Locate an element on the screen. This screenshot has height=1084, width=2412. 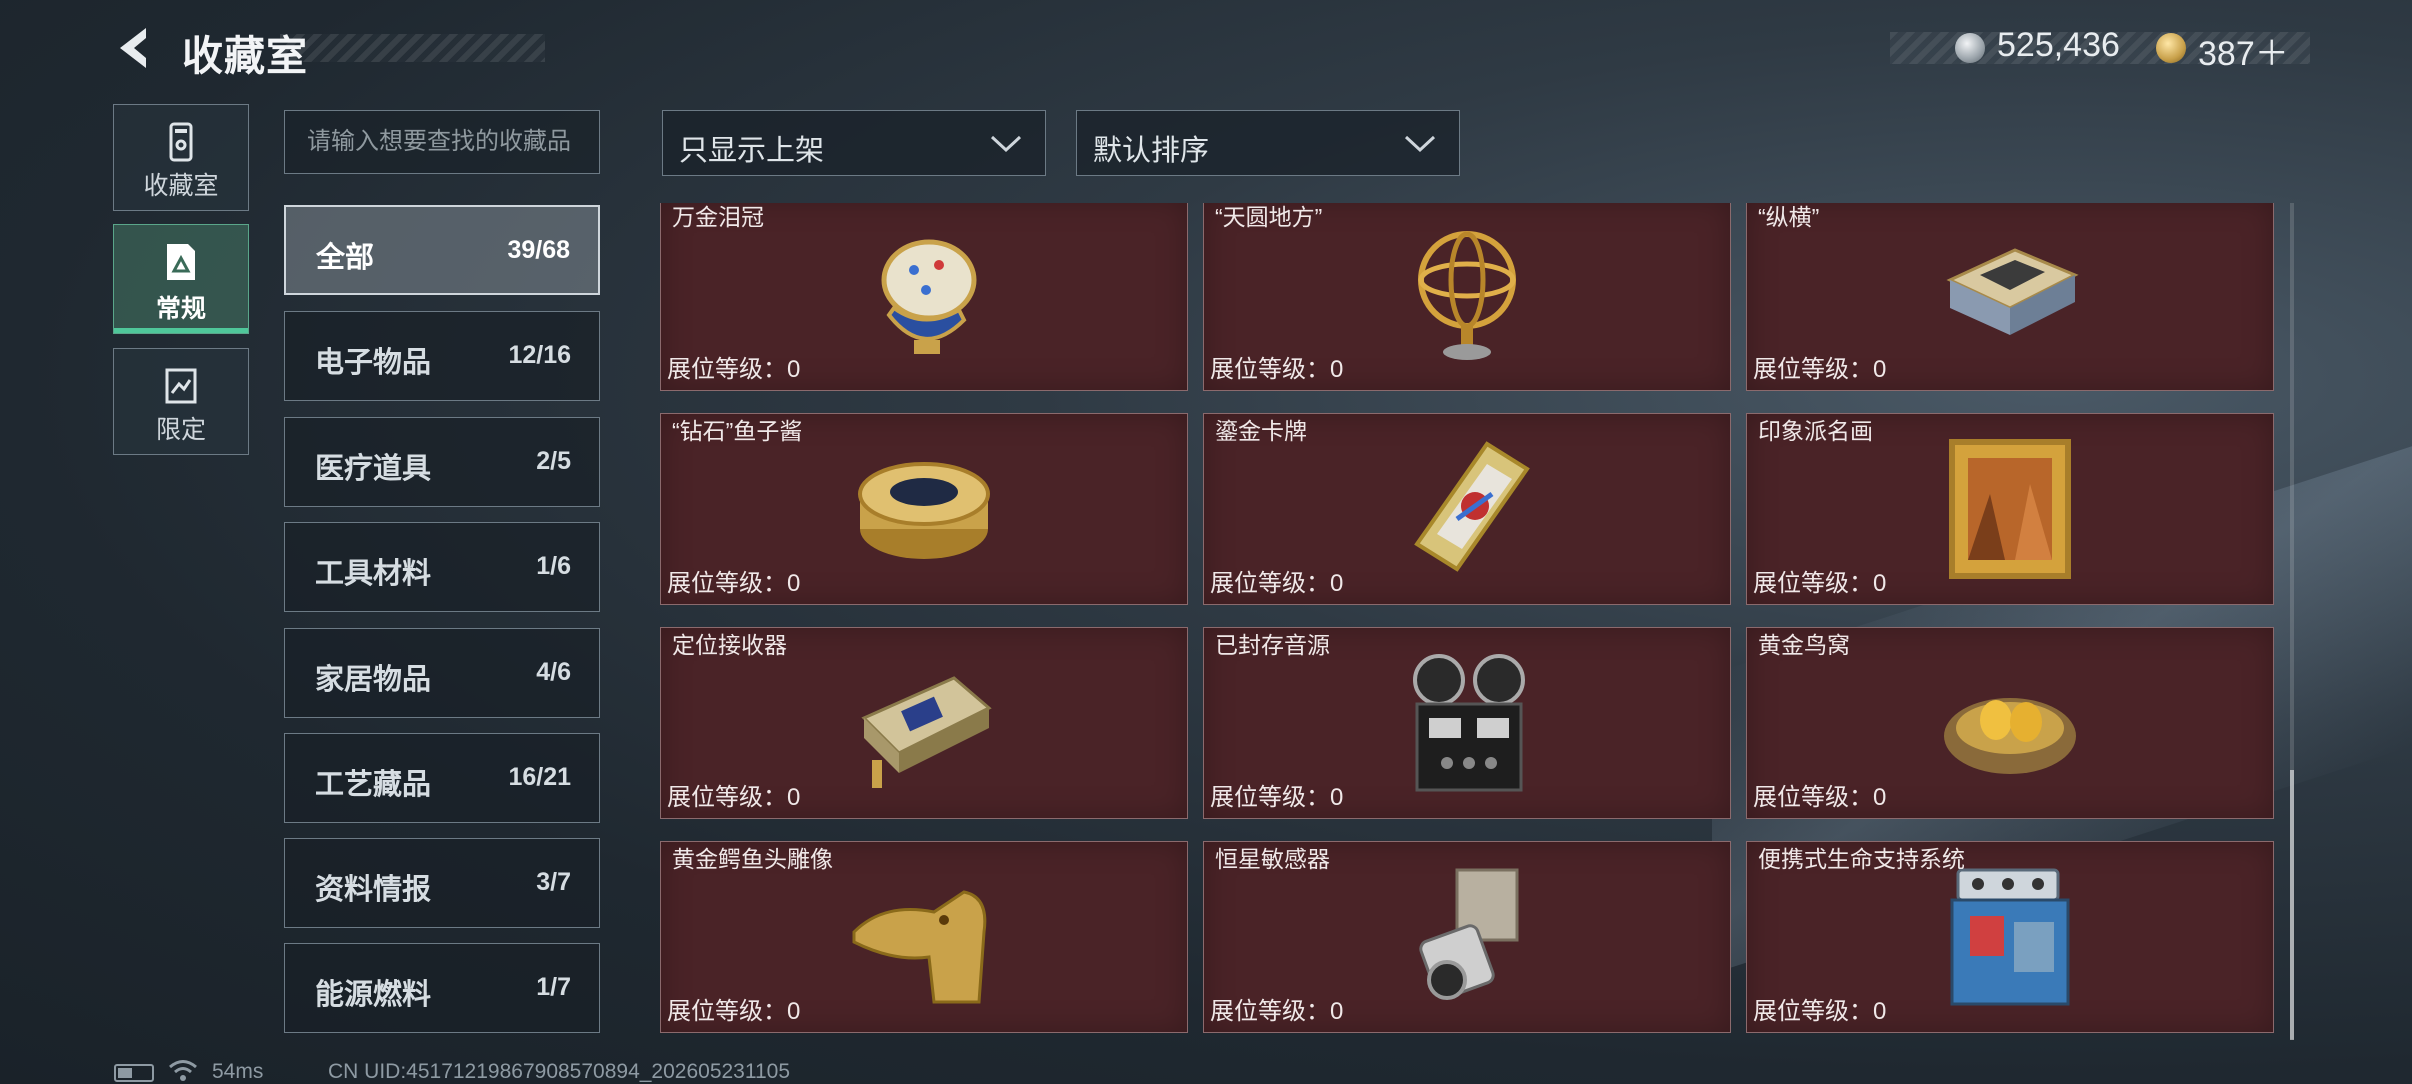
side-nav-collection-room: 收藏室 is located at coordinates (181, 157).